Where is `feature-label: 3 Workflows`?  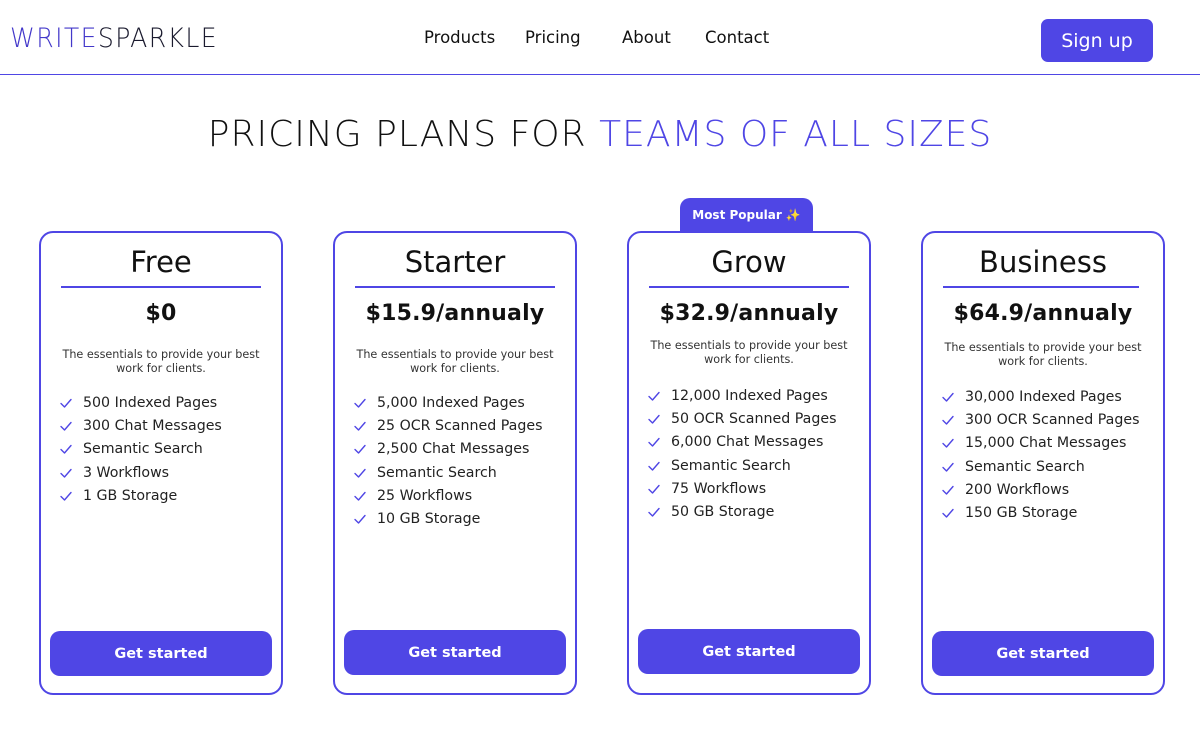 feature-label: 3 Workflows is located at coordinates (126, 472).